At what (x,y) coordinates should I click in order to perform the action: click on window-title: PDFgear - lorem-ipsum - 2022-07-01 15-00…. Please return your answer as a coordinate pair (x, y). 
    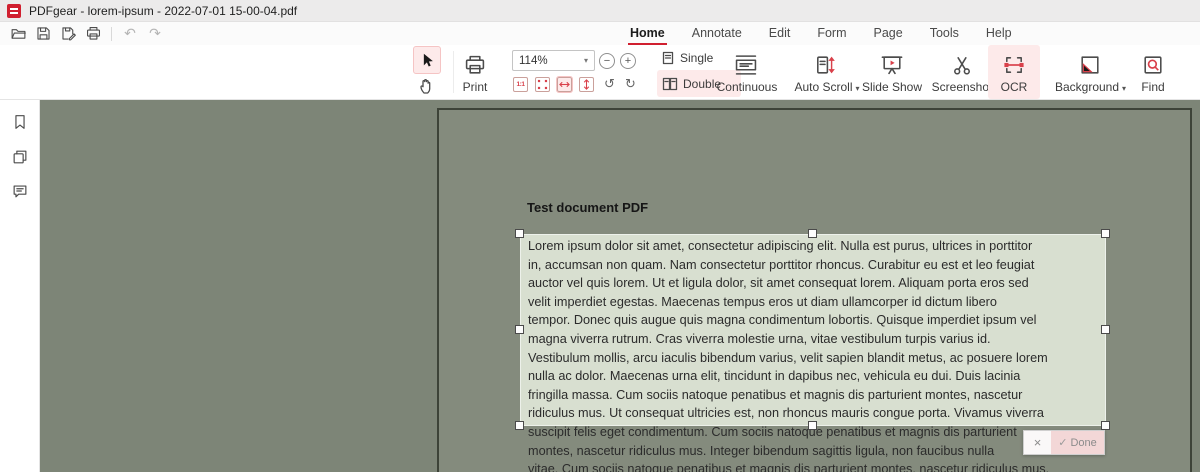
    Looking at the image, I should click on (163, 10).